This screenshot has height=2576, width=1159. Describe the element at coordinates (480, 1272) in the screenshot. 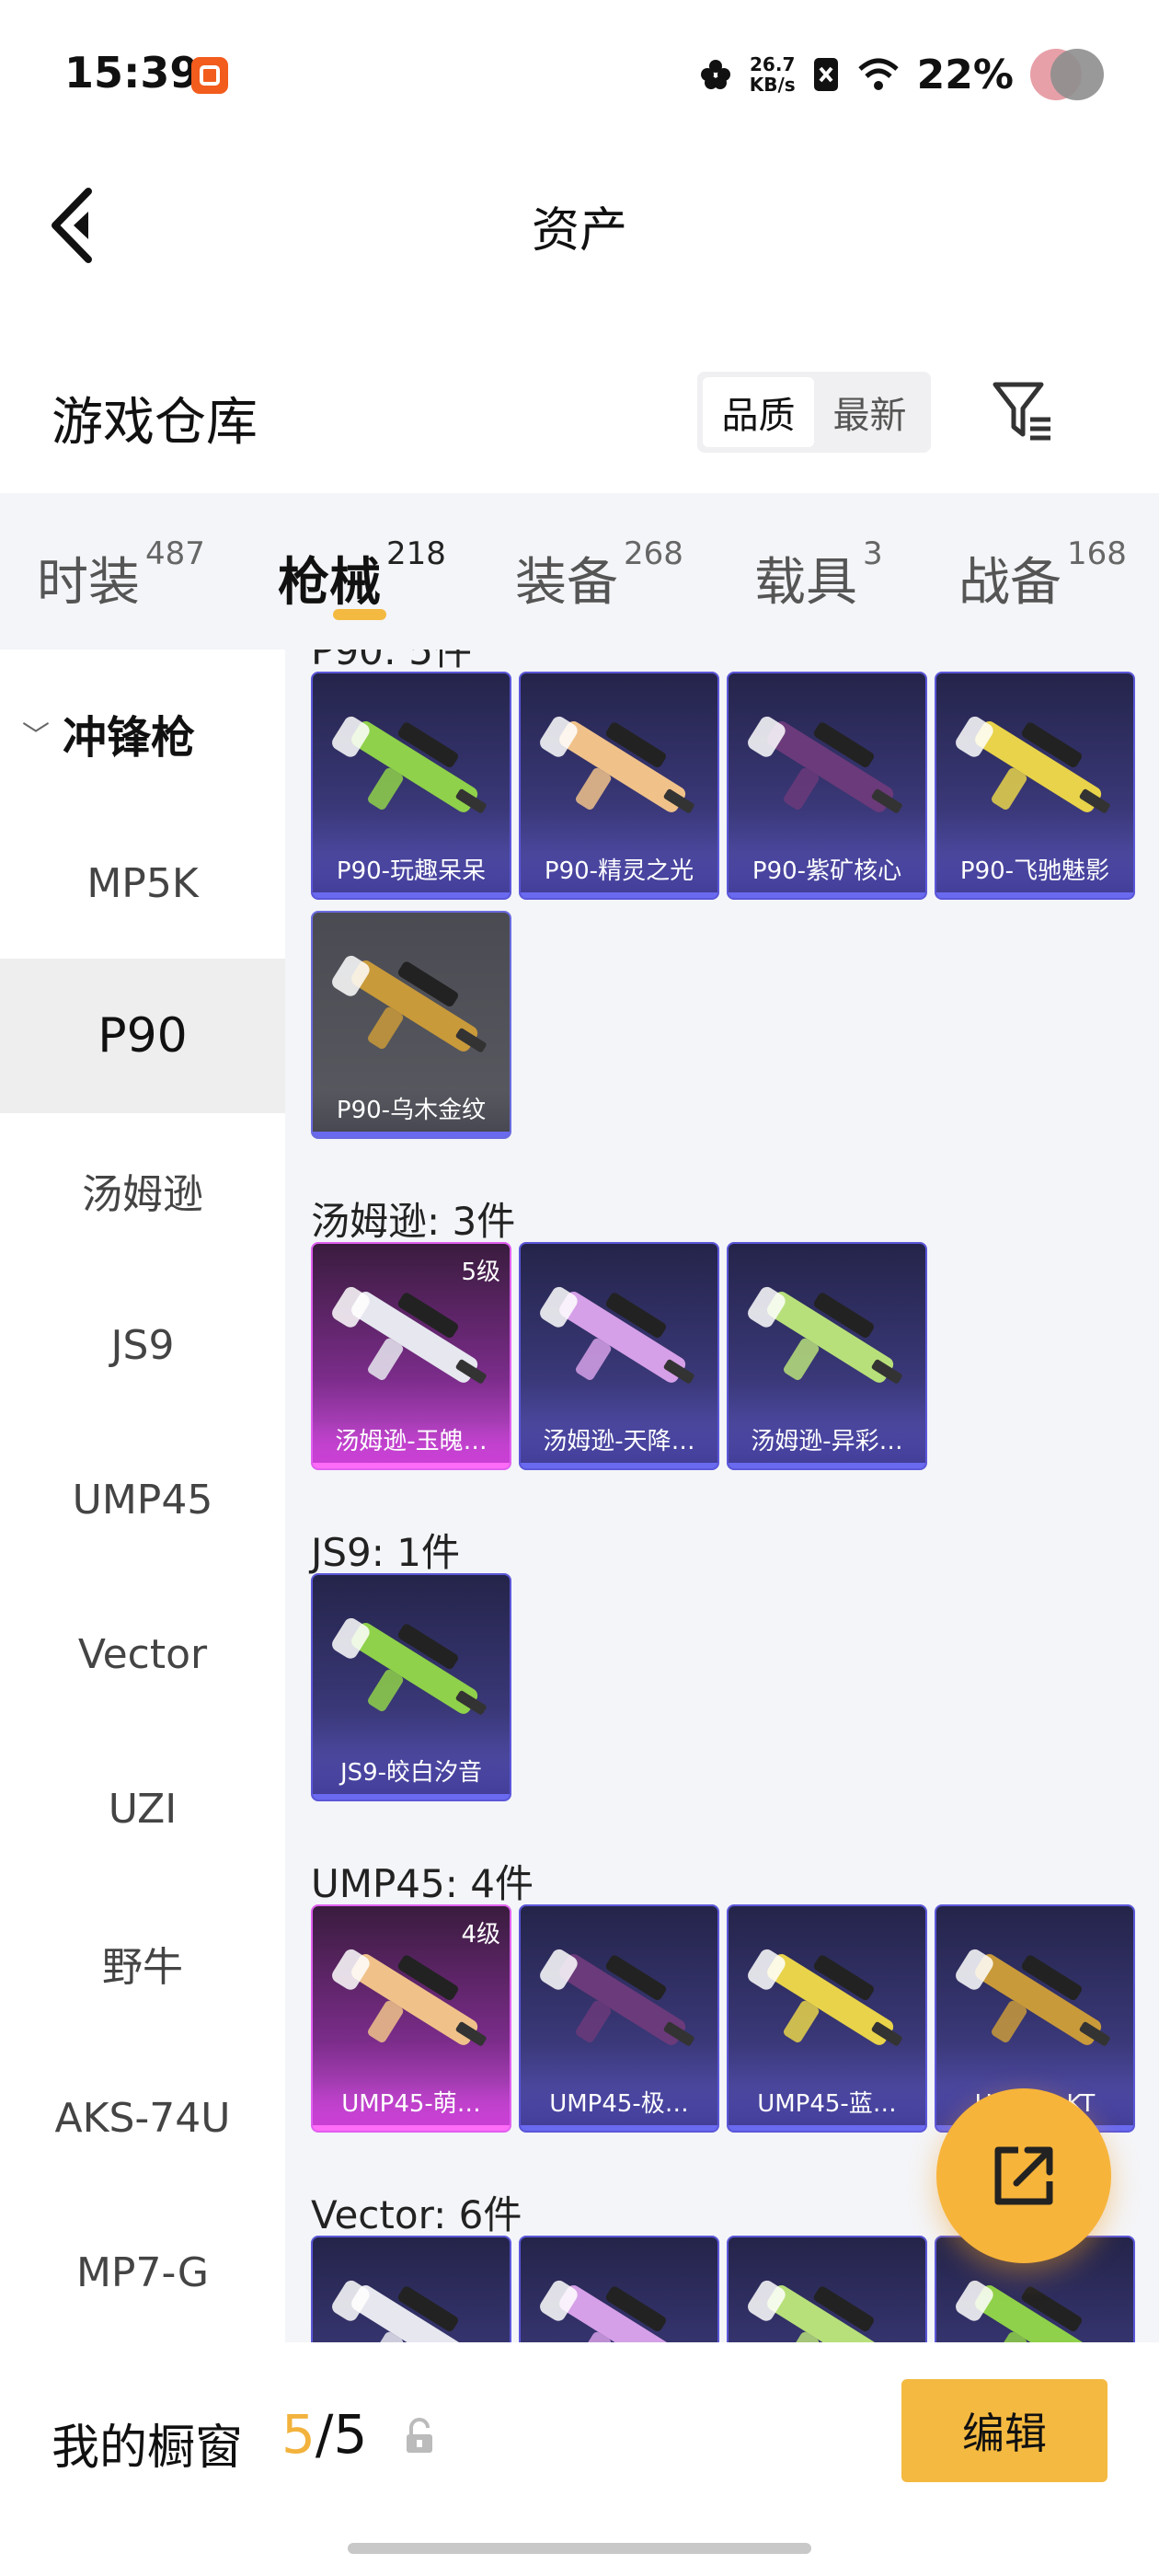

I see `skin-level-badge: 5级` at that location.